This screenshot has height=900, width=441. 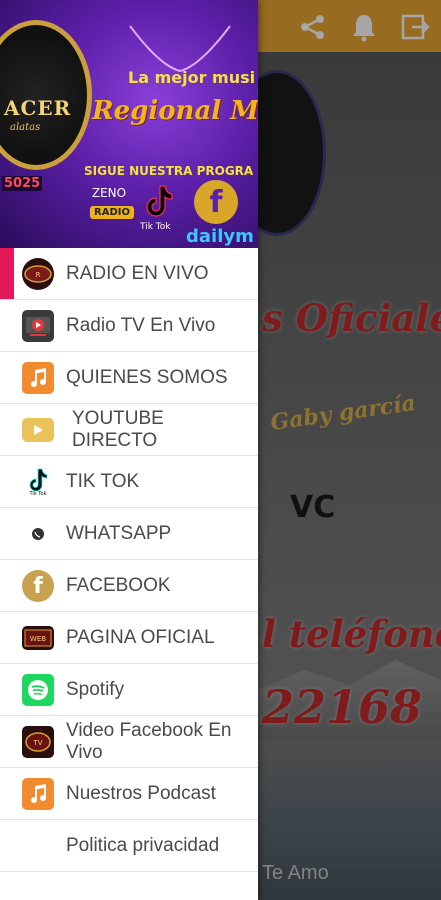 I want to click on menu-item-pagina-oficial: WEB PAGINA OFICIAL, so click(x=129, y=638).